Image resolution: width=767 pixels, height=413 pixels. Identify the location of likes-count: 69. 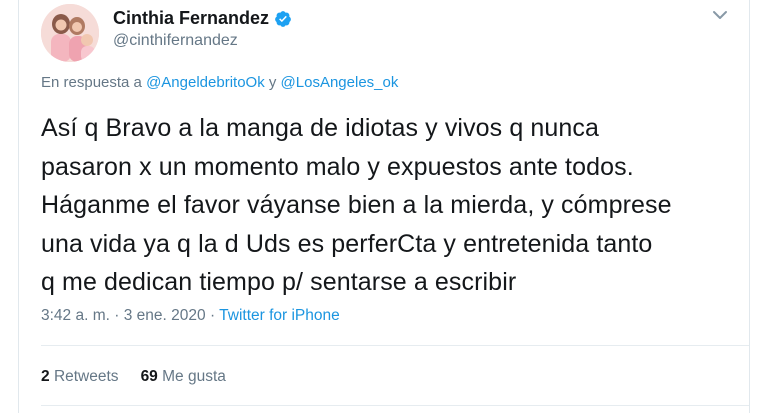
(149, 376).